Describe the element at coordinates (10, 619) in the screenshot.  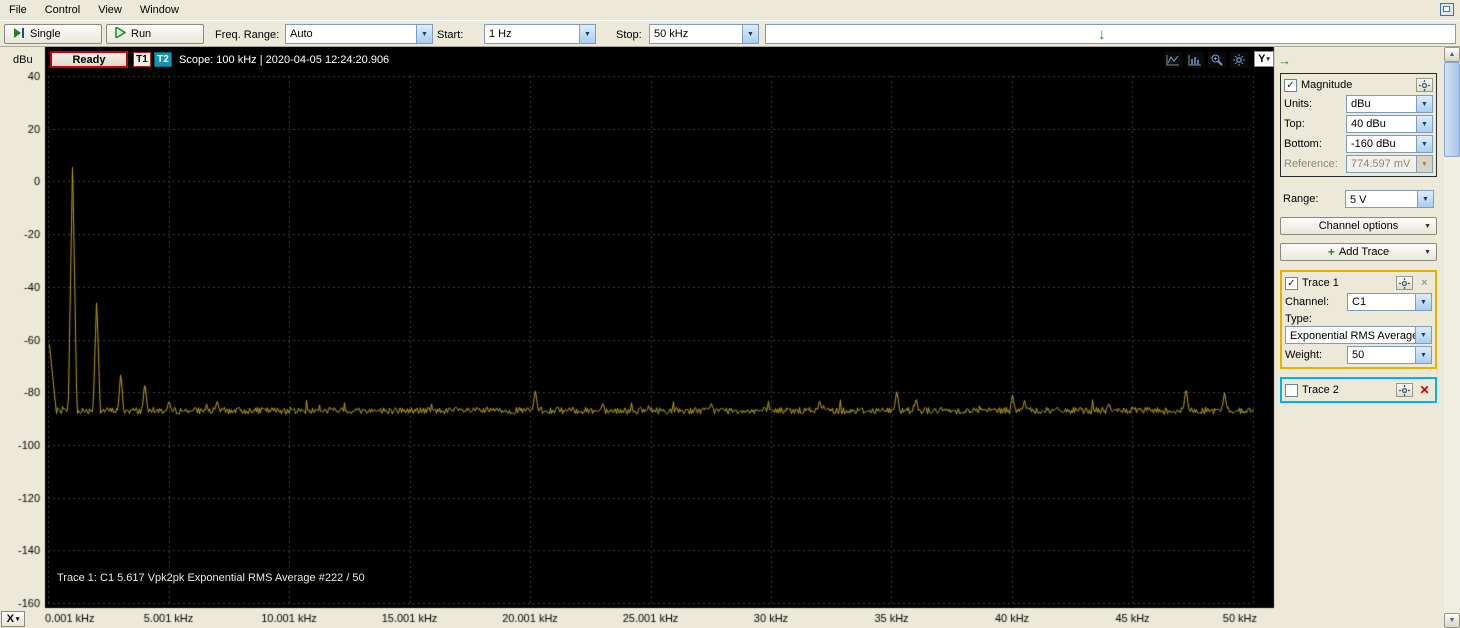
I see `x-axis-selector-label: X` at that location.